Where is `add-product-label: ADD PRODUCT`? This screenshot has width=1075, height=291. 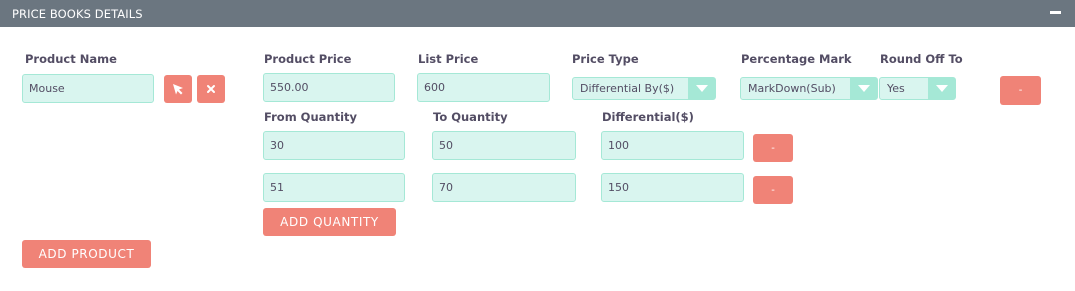
add-product-label: ADD PRODUCT is located at coordinates (86, 254).